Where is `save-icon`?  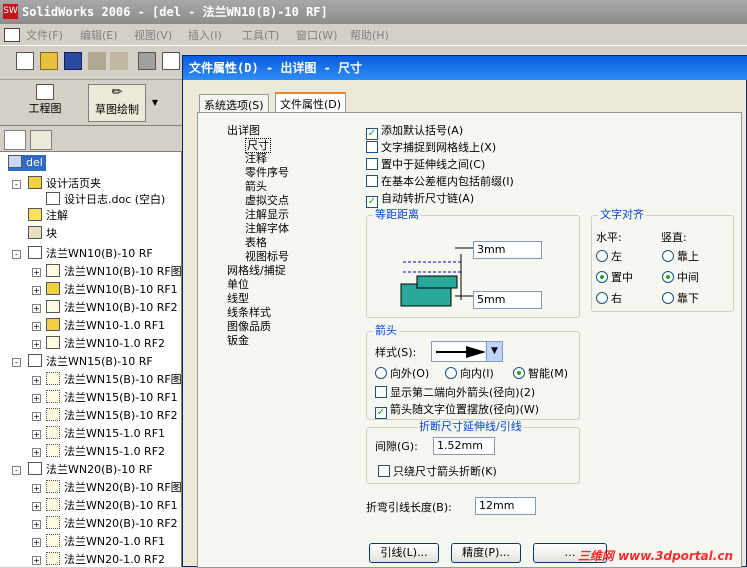 save-icon is located at coordinates (73, 61).